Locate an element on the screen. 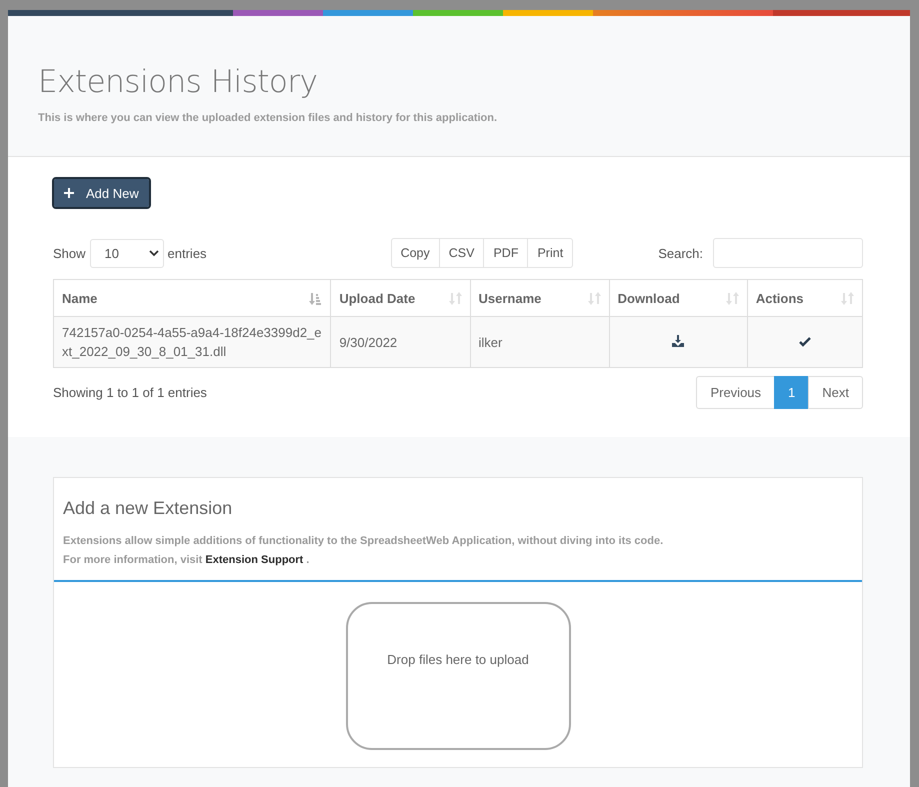 The height and width of the screenshot is (787, 919). plus-icon is located at coordinates (69, 193).